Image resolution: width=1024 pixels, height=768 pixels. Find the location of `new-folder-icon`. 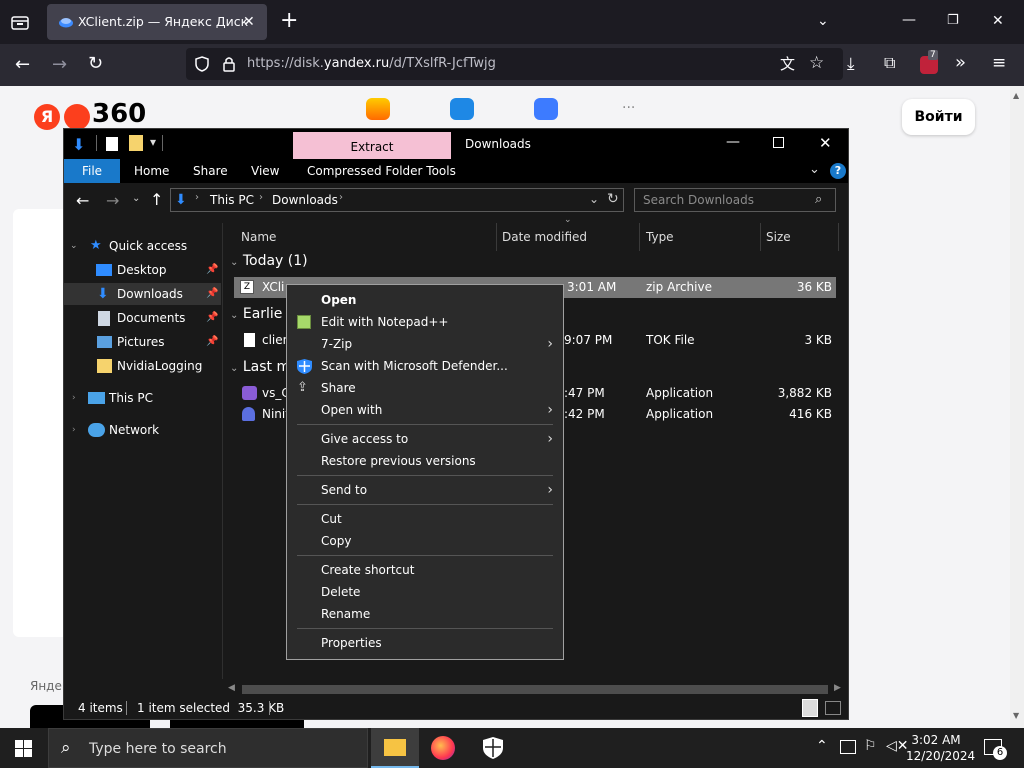

new-folder-icon is located at coordinates (136, 143).